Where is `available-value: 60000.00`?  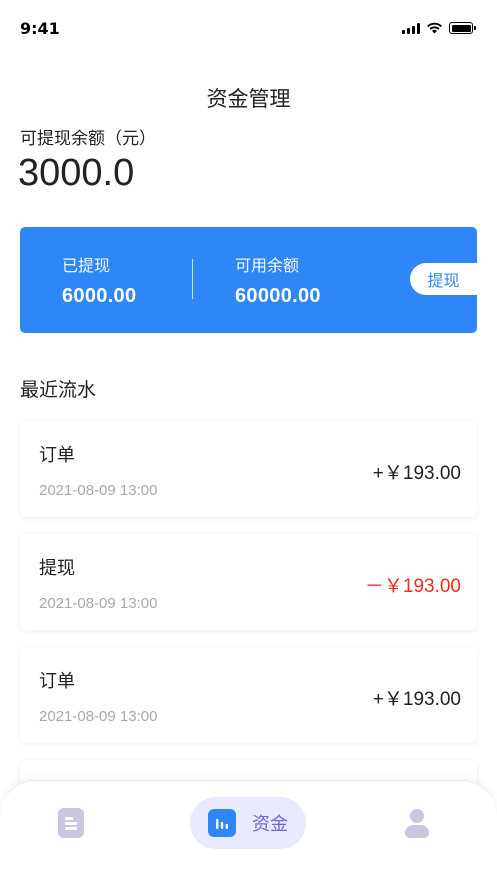 available-value: 60000.00 is located at coordinates (278, 296).